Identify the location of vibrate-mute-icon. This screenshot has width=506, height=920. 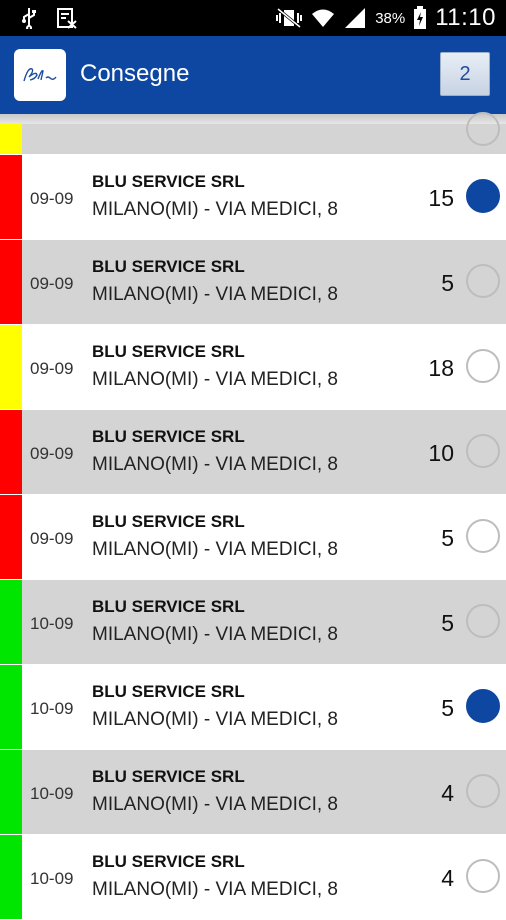
(289, 18).